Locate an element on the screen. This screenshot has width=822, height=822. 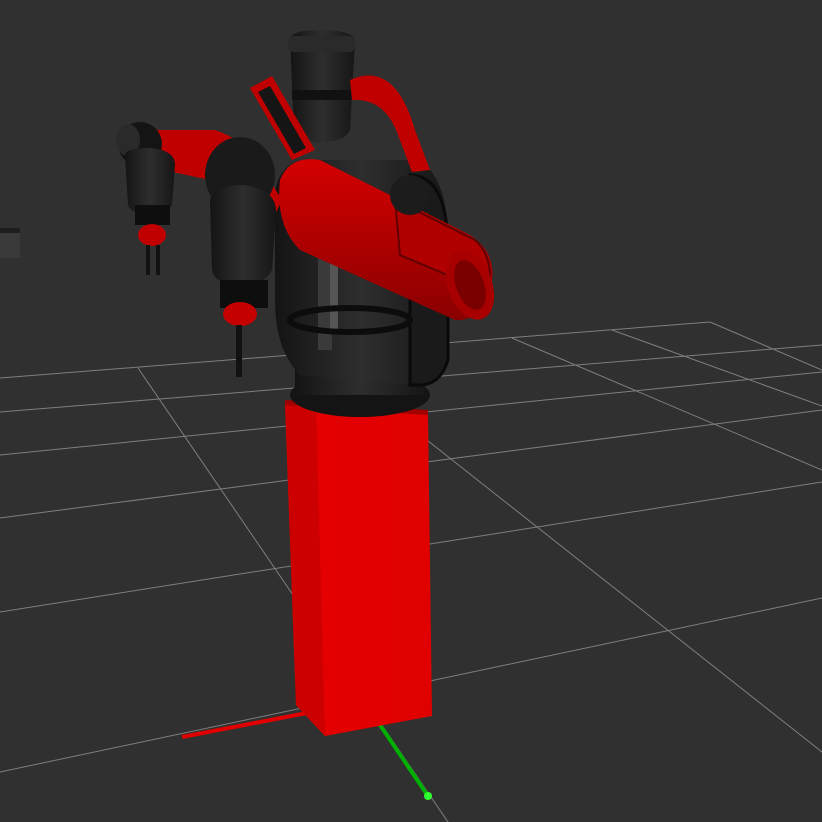
pedestal is located at coordinates (358, 568).